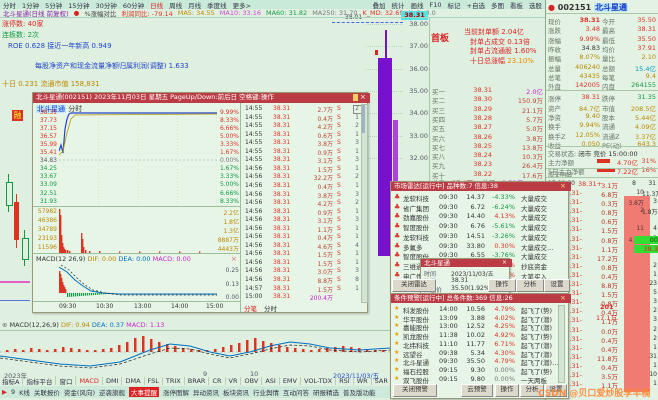 The width and height of the screenshot is (658, 400). I want to click on tab-bottom-行业舆情: 行业舆情, so click(266, 392).